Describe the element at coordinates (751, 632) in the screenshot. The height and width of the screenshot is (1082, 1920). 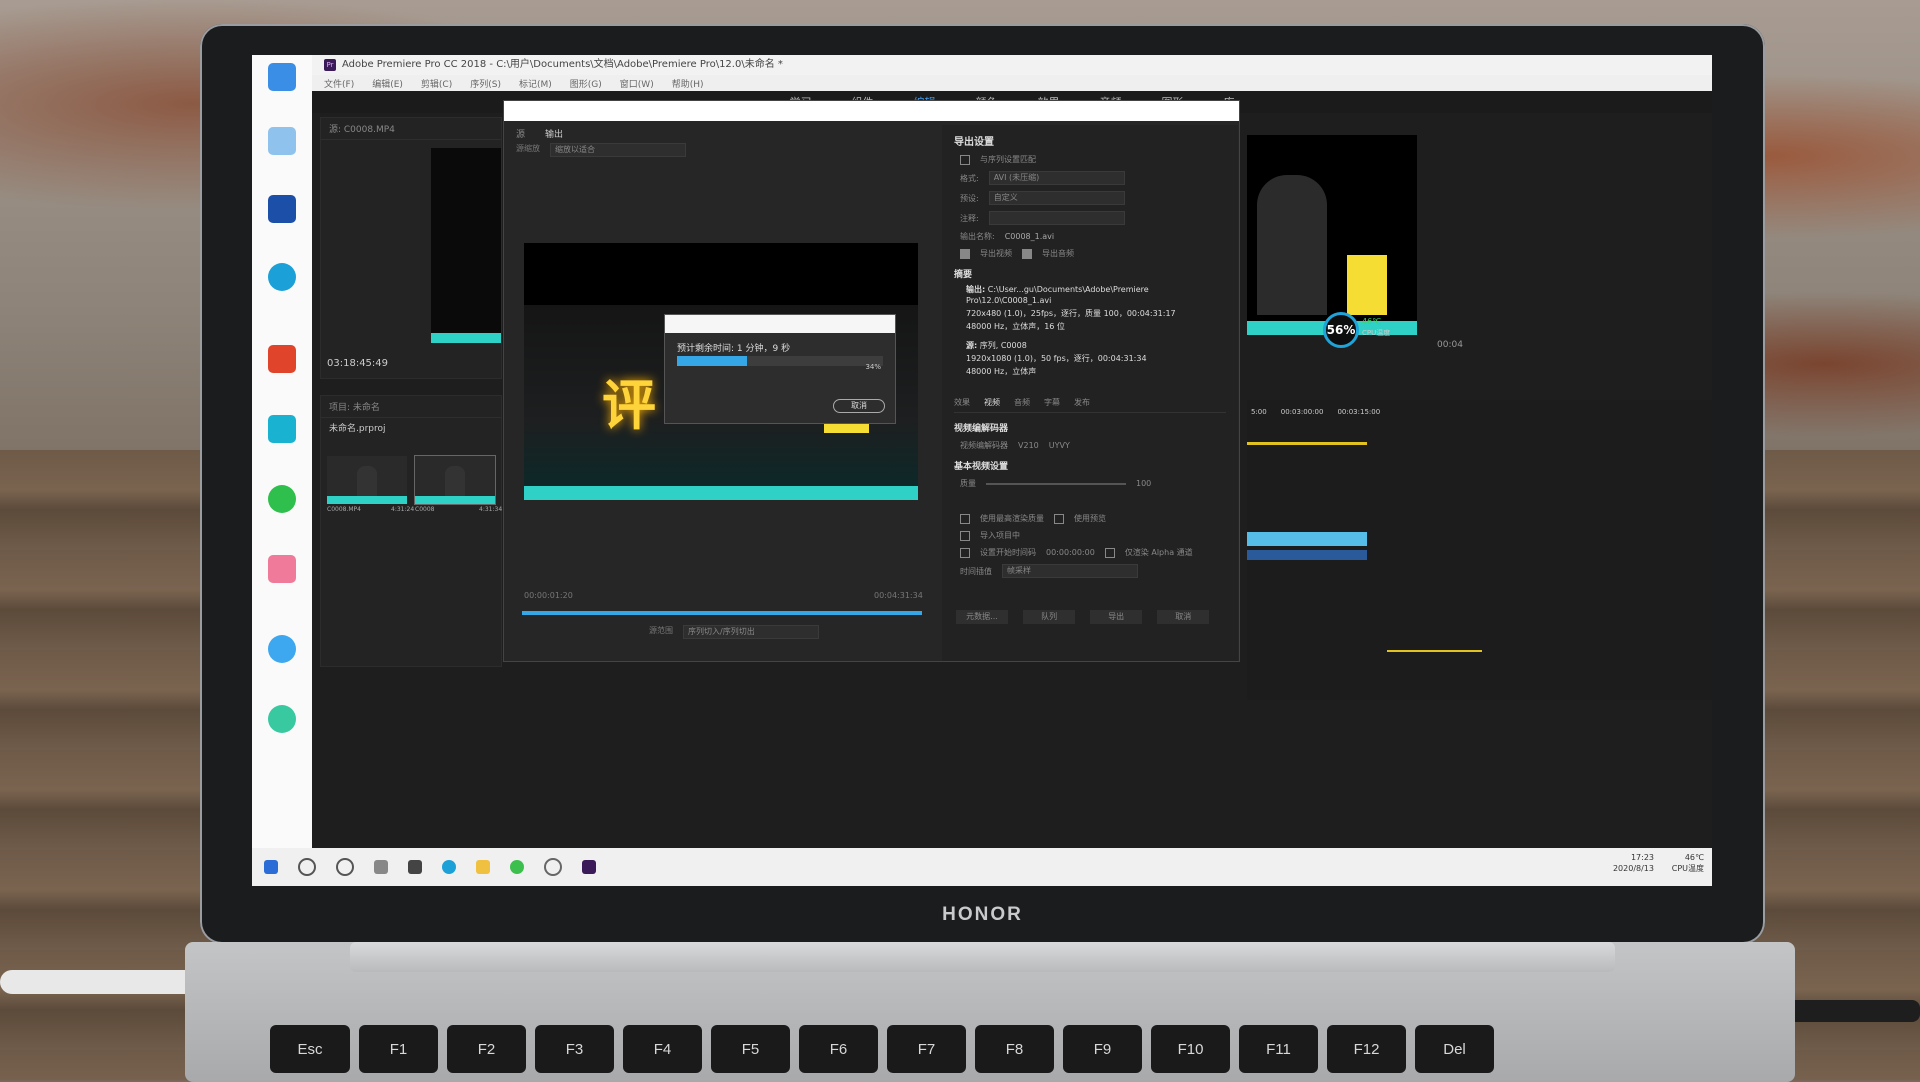
I see `range-select: 序列切入/序列切出` at that location.